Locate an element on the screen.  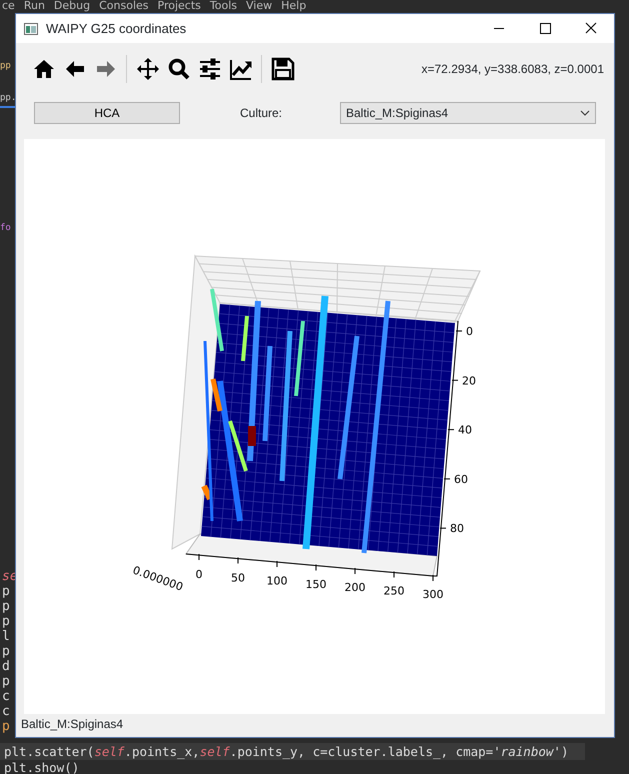
x-tick-label: 50 is located at coordinates (238, 577).